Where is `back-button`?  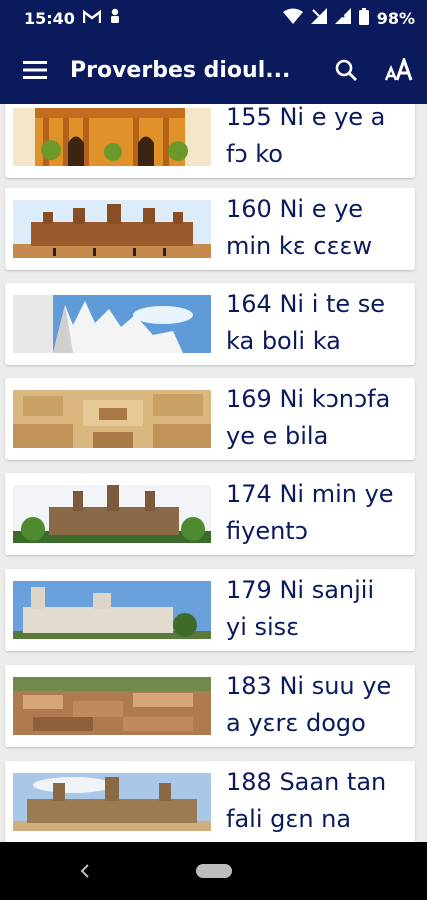
back-button is located at coordinates (85, 871).